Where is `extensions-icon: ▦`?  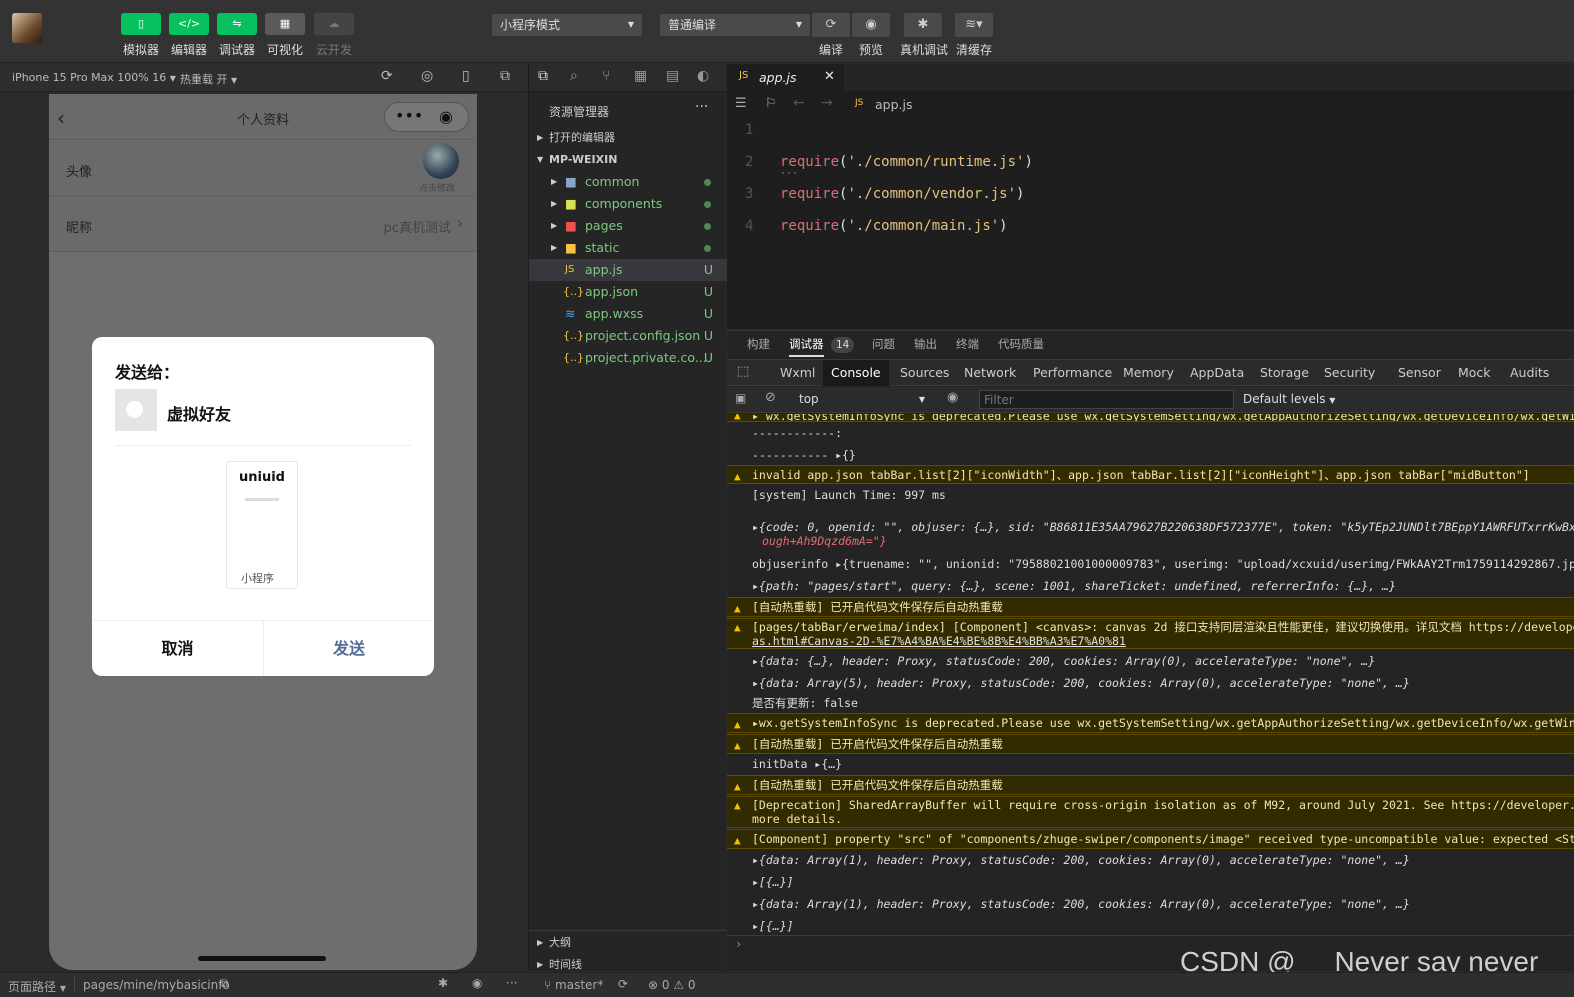
extensions-icon: ▦ is located at coordinates (640, 76).